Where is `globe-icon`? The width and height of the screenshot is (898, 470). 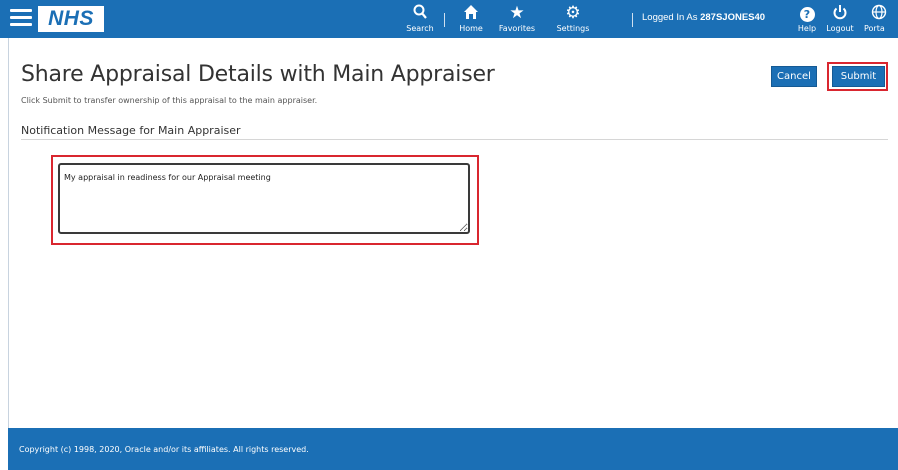
globe-icon is located at coordinates (879, 13).